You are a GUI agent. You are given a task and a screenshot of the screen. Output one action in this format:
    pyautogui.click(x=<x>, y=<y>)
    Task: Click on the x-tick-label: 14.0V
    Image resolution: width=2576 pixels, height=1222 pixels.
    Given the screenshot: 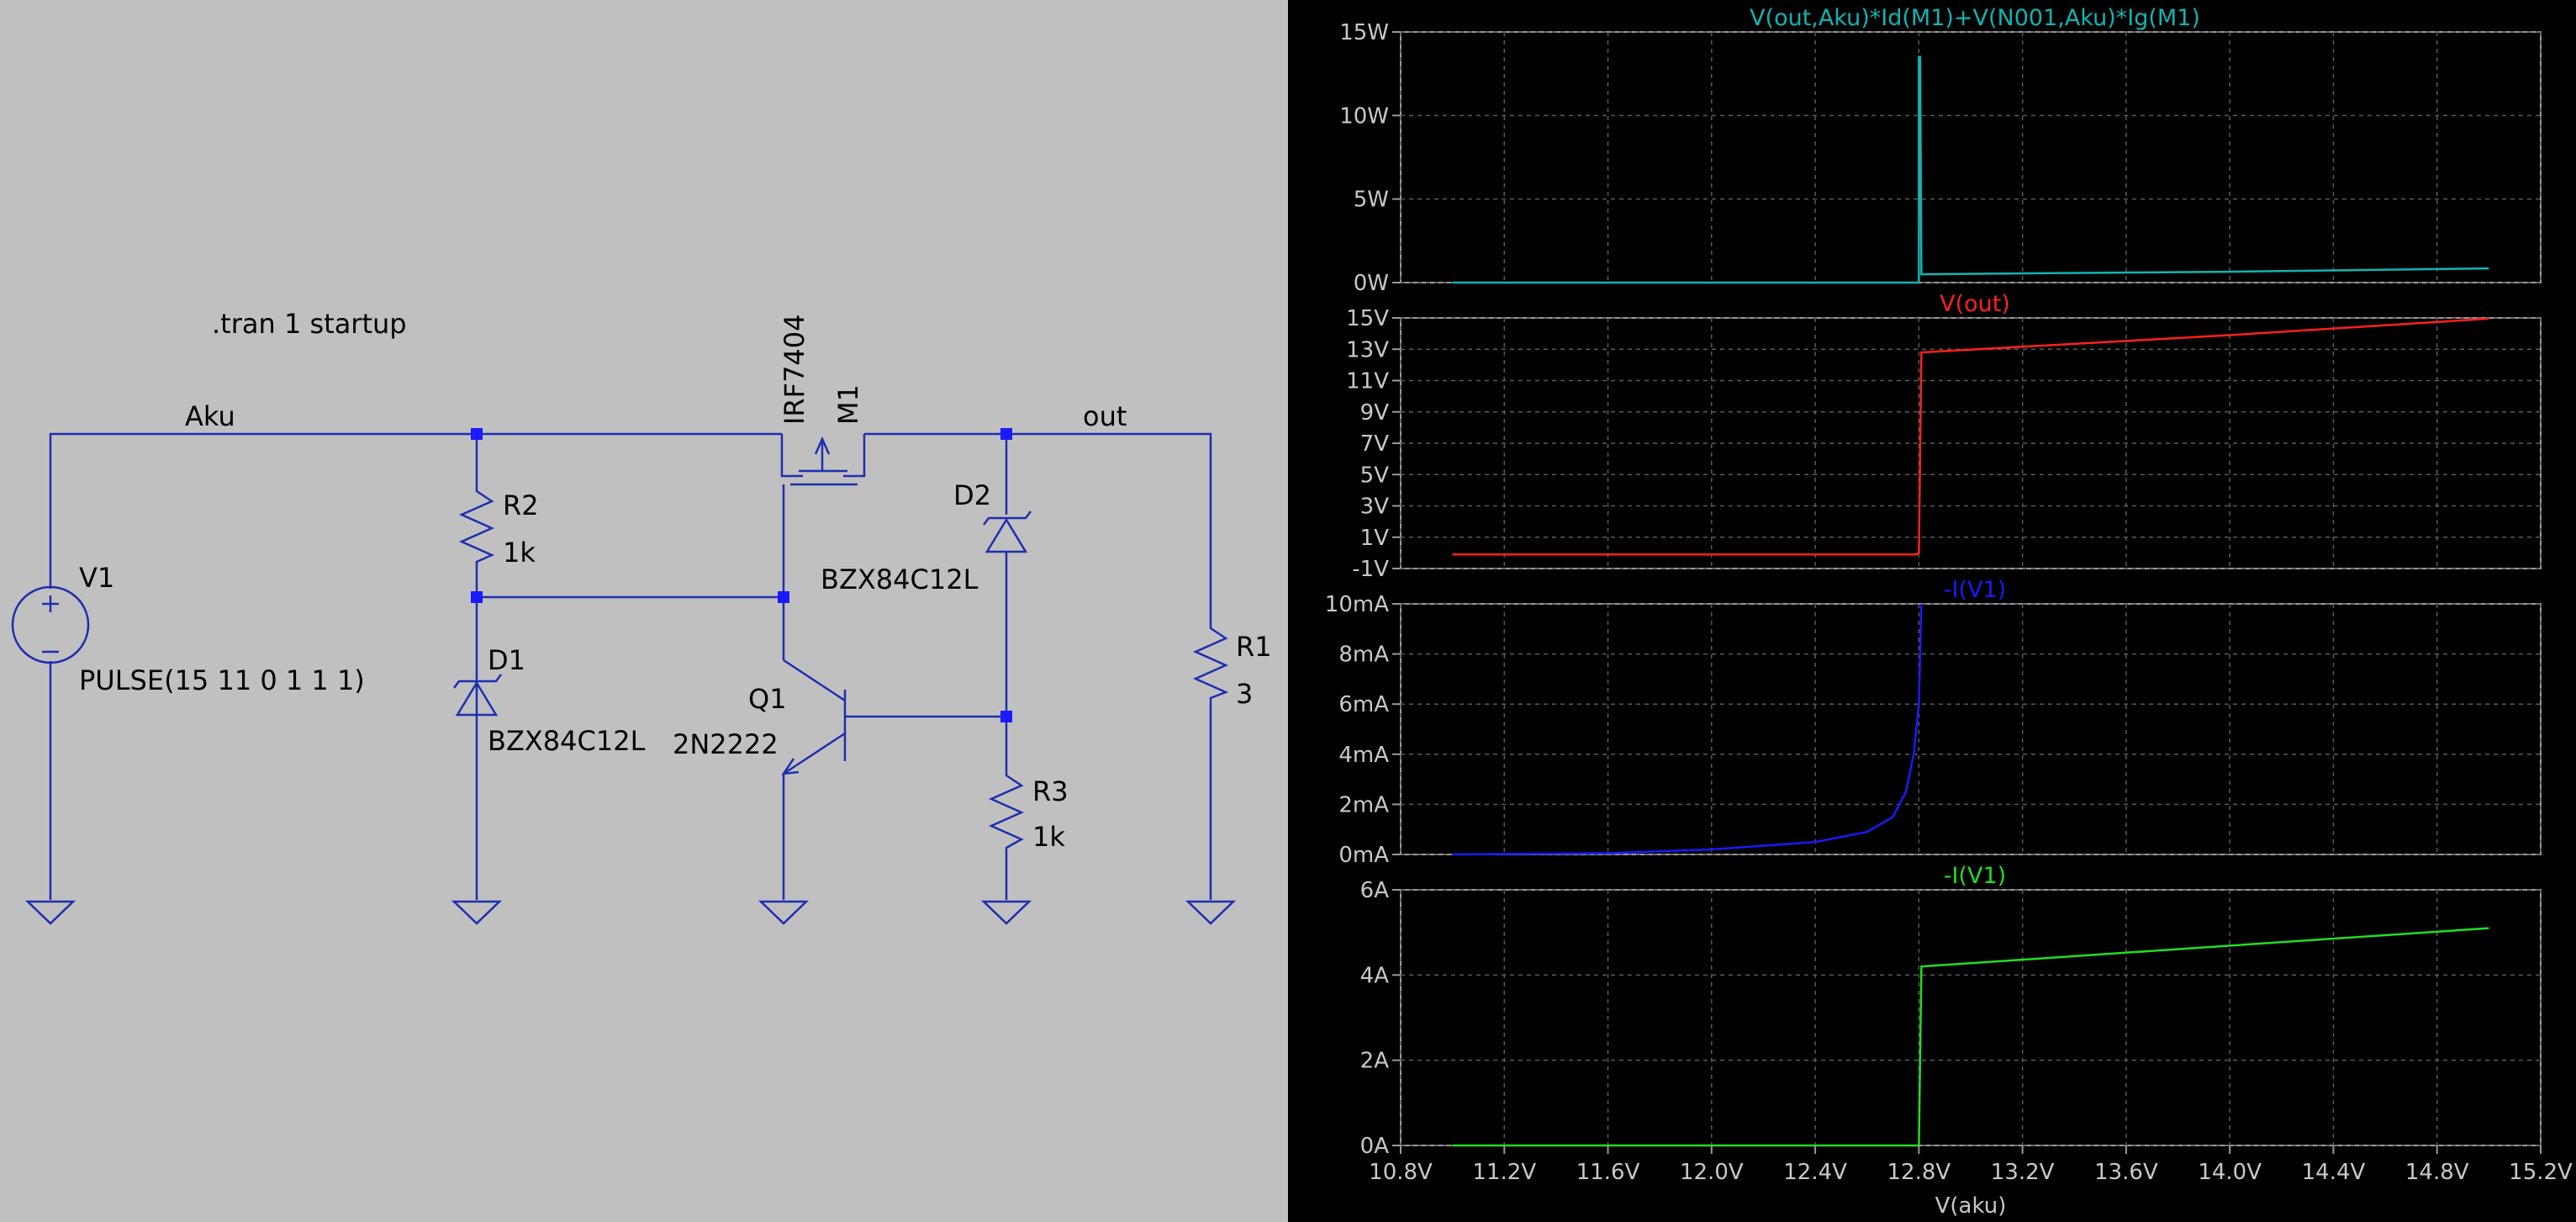 What is the action you would take?
    pyautogui.click(x=2230, y=1172)
    